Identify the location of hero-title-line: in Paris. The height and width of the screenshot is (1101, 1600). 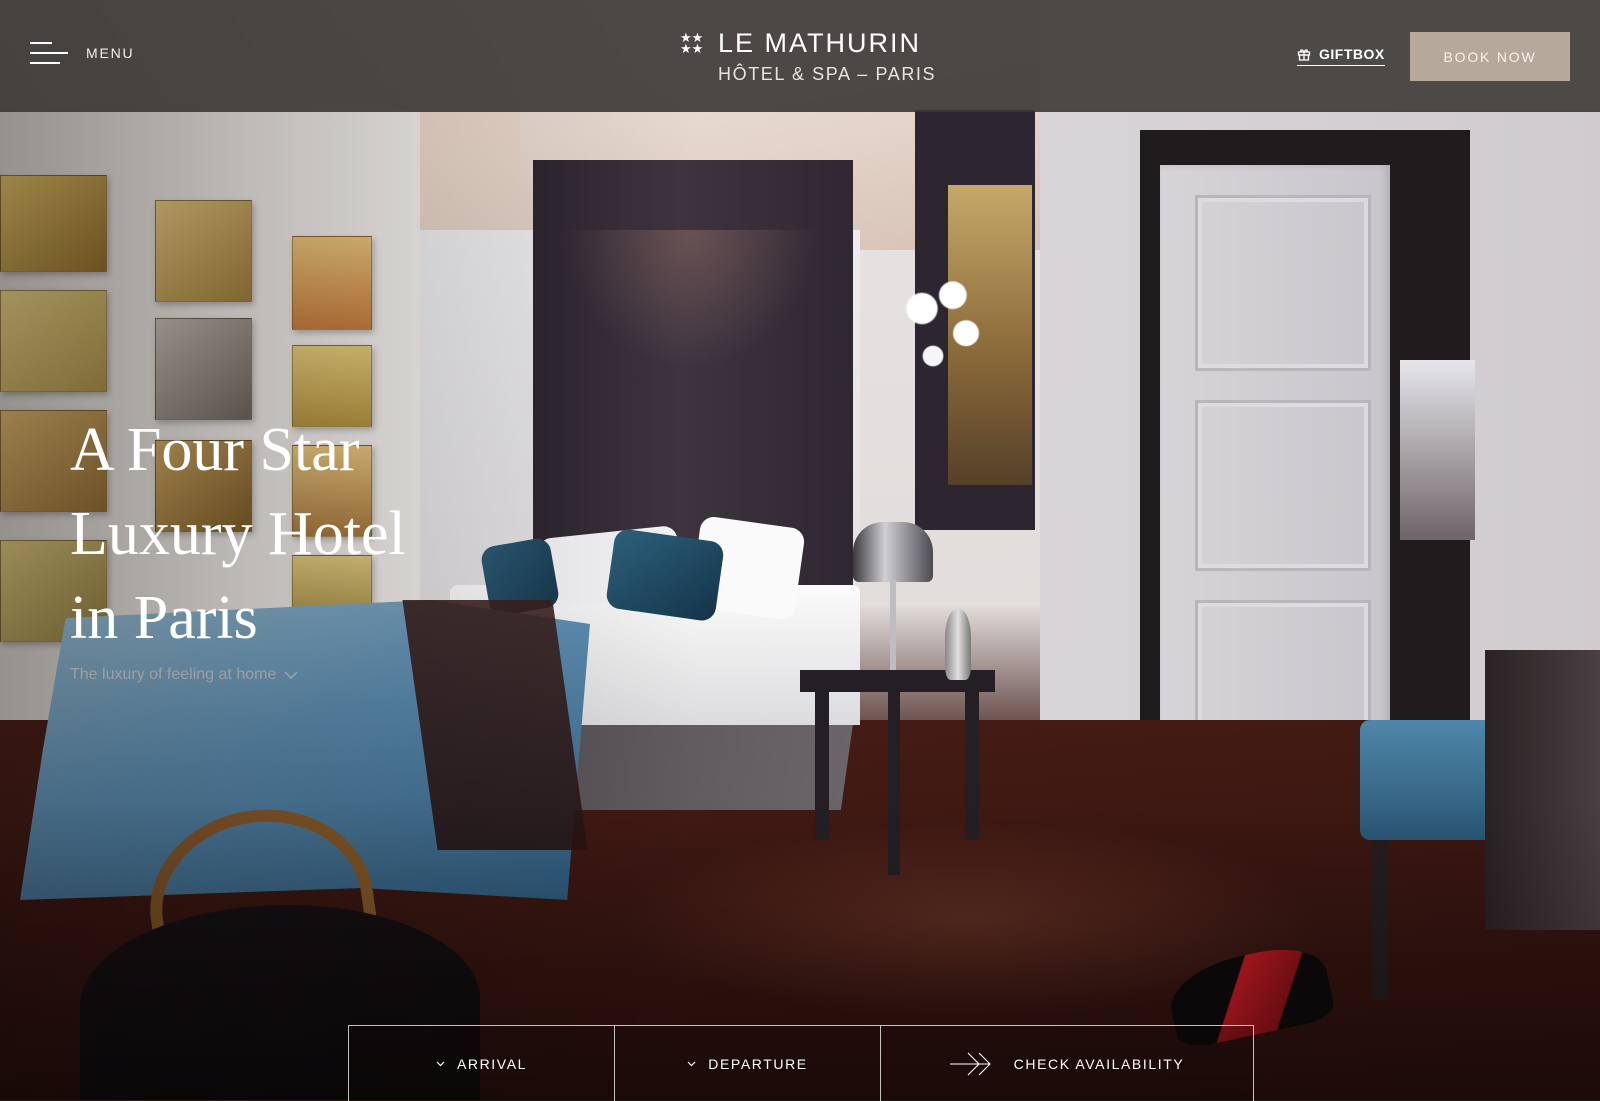
(164, 618).